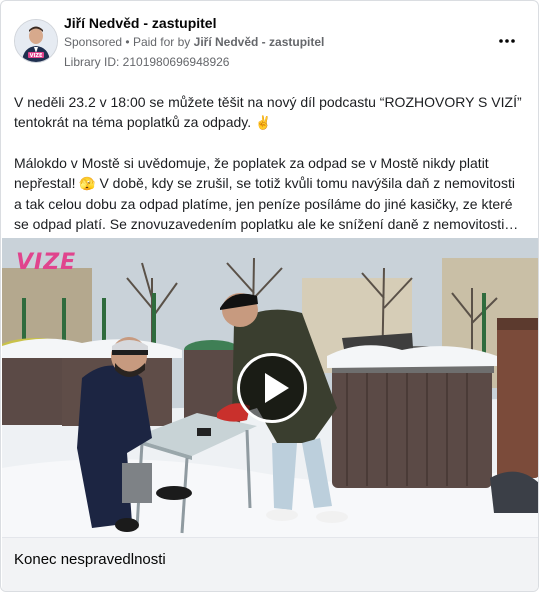 This screenshot has width=539, height=592. What do you see at coordinates (46, 262) in the screenshot?
I see `vize-logo: VIZE` at bounding box center [46, 262].